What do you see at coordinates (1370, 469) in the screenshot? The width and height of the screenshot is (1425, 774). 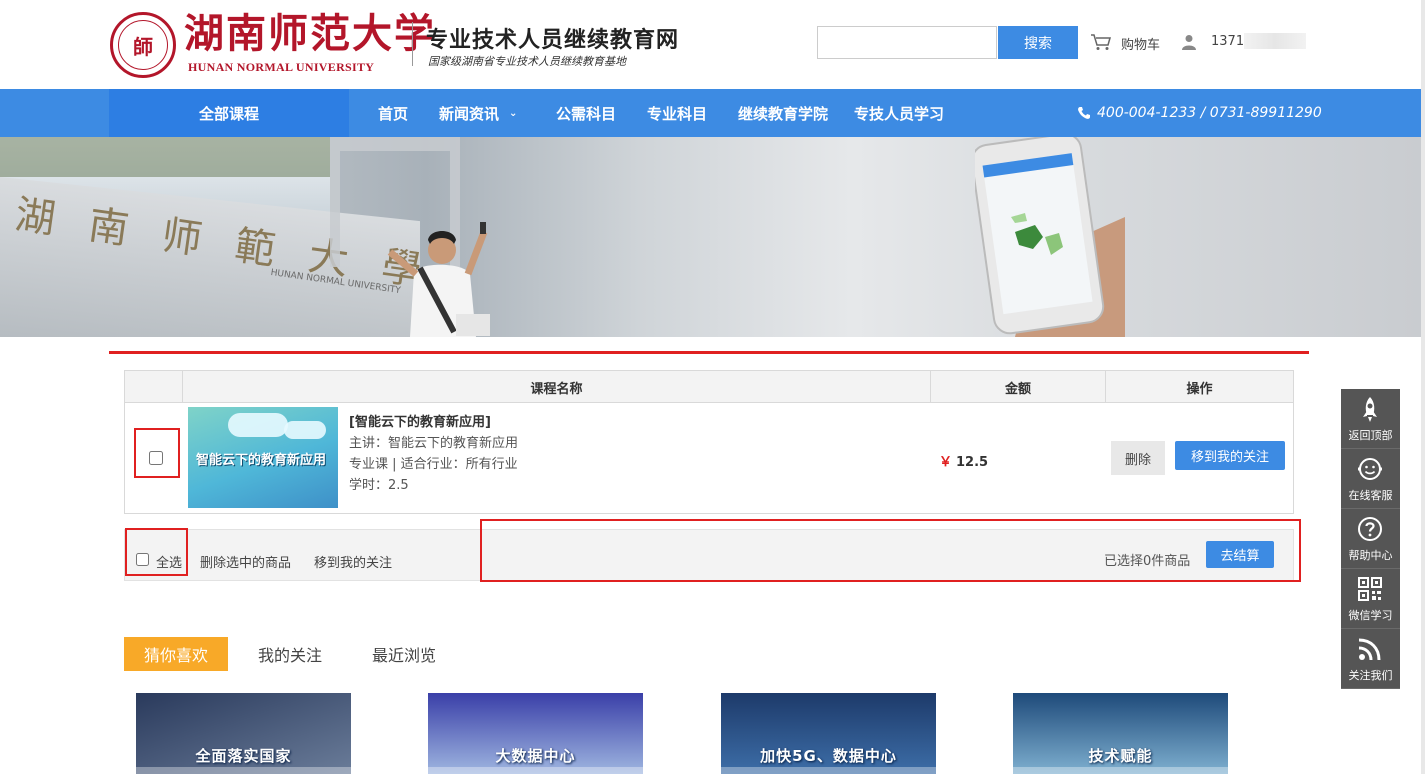 I see `customer-service-icon` at bounding box center [1370, 469].